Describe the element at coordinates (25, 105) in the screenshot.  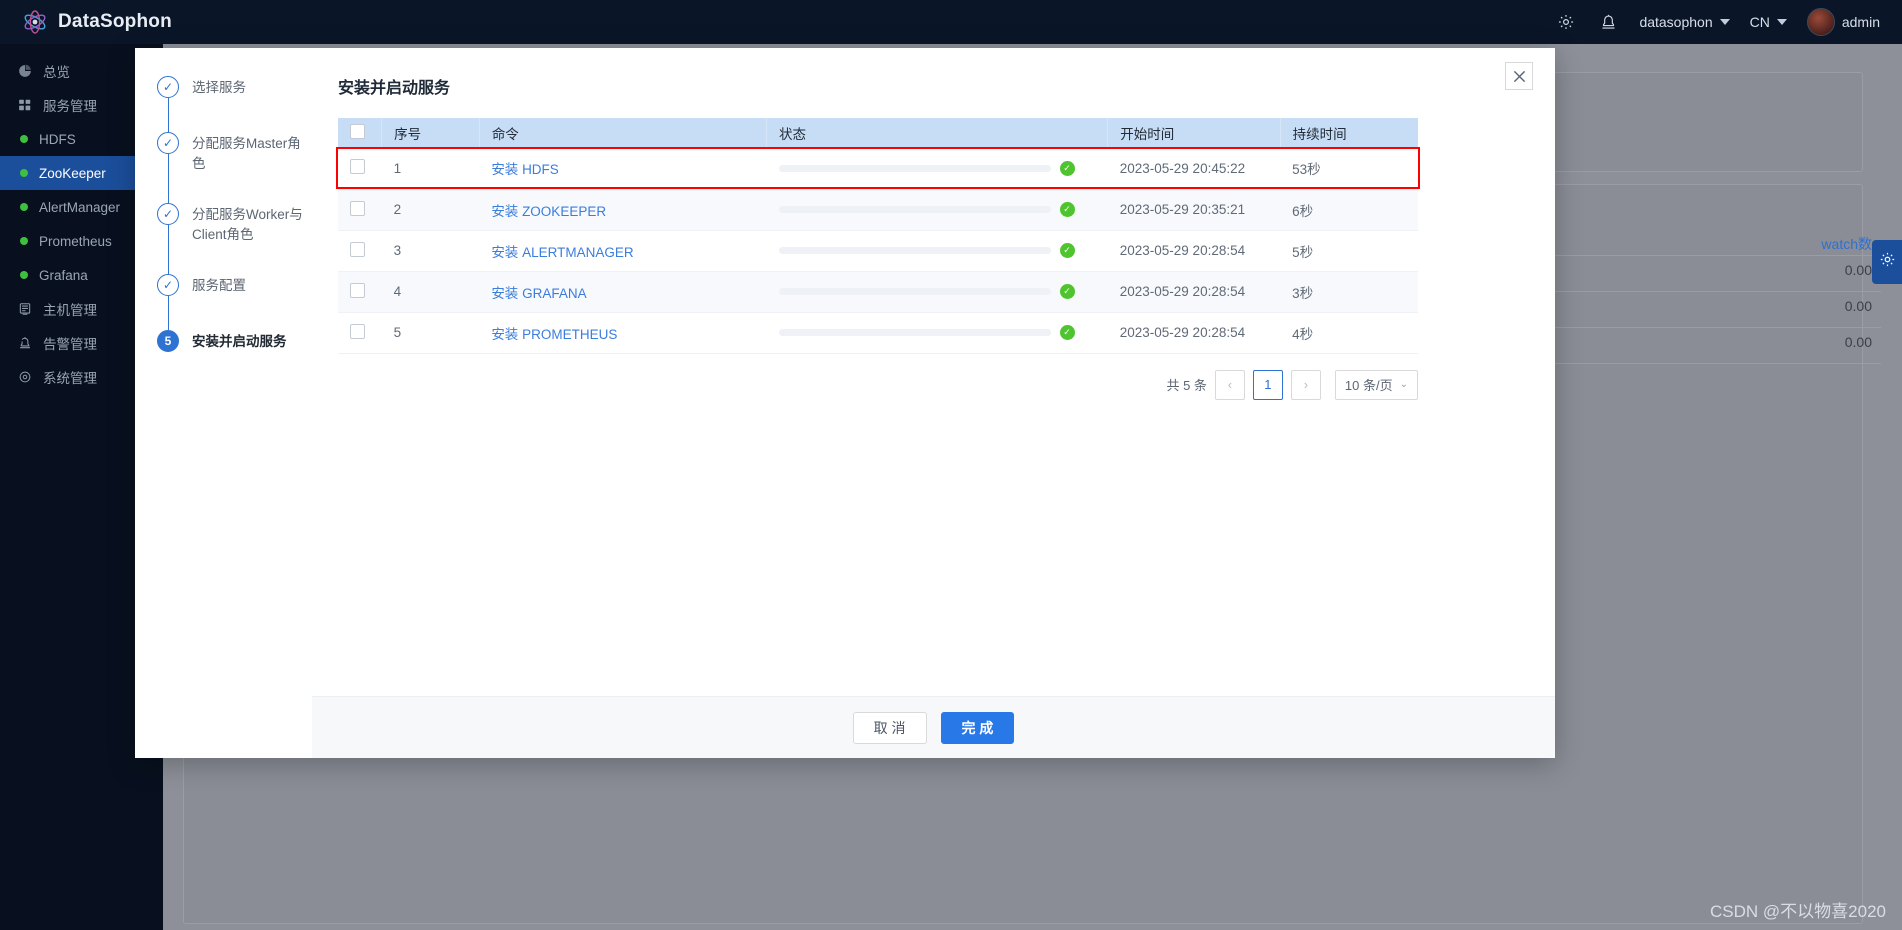
I see `grid-icon` at that location.